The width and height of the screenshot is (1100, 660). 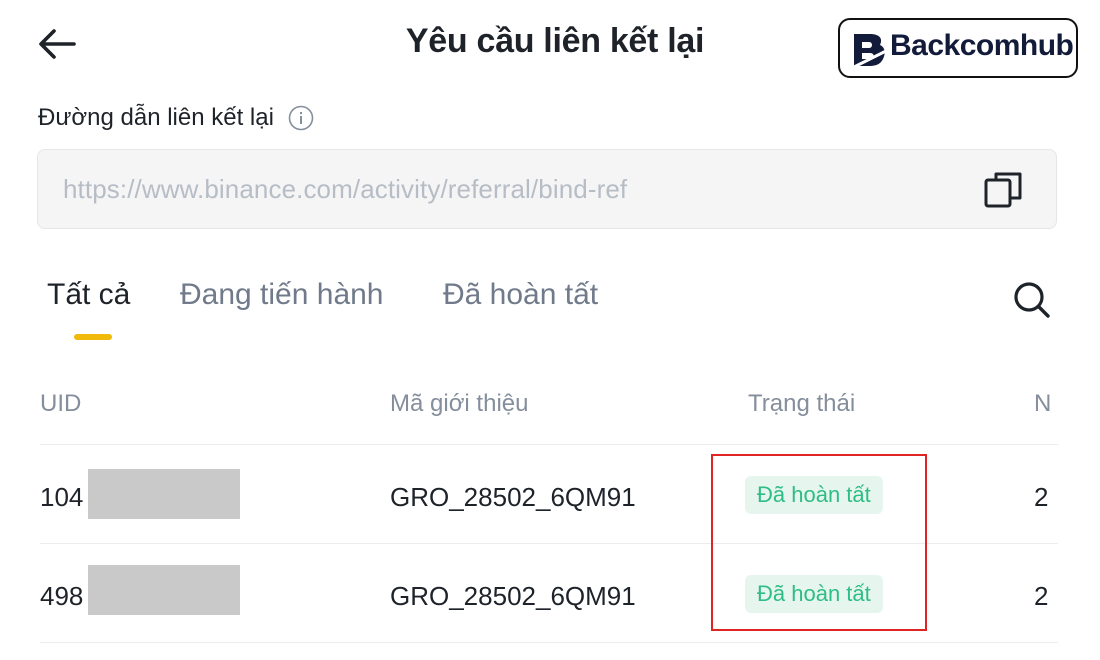 I want to click on copy-icon, so click(x=1003, y=190).